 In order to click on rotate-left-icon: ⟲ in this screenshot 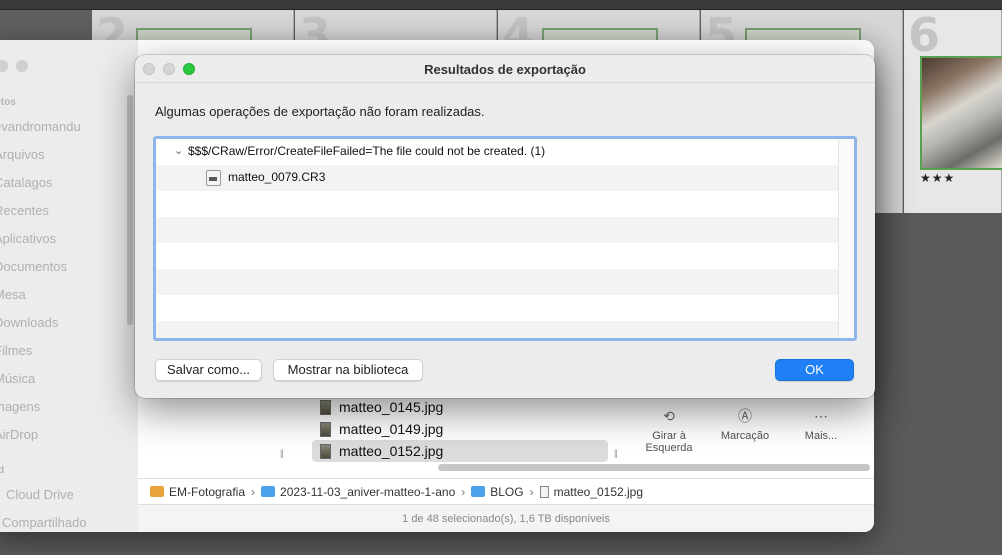, I will do `click(669, 416)`.